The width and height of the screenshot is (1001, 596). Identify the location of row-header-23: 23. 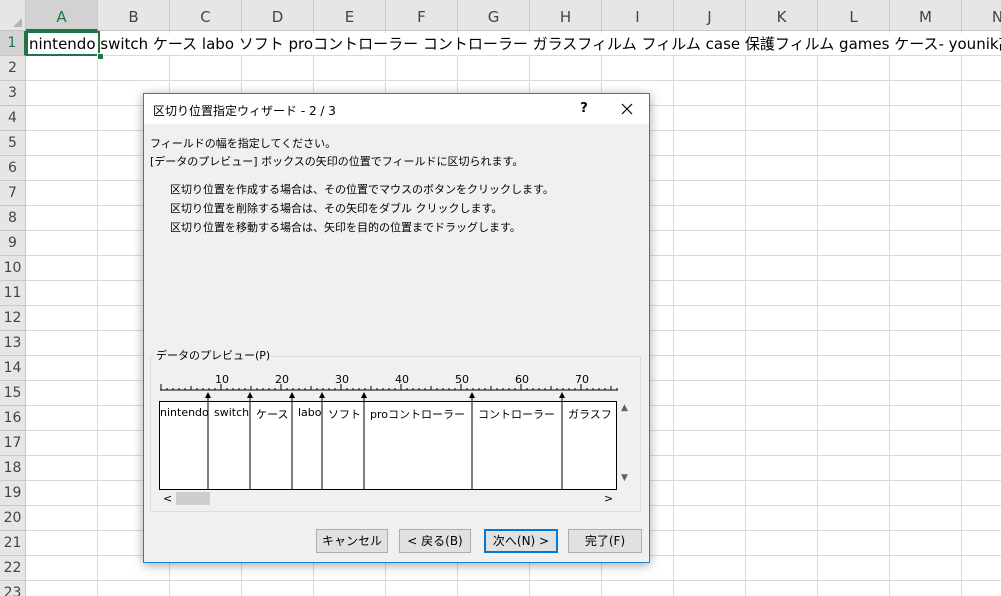
(13, 588).